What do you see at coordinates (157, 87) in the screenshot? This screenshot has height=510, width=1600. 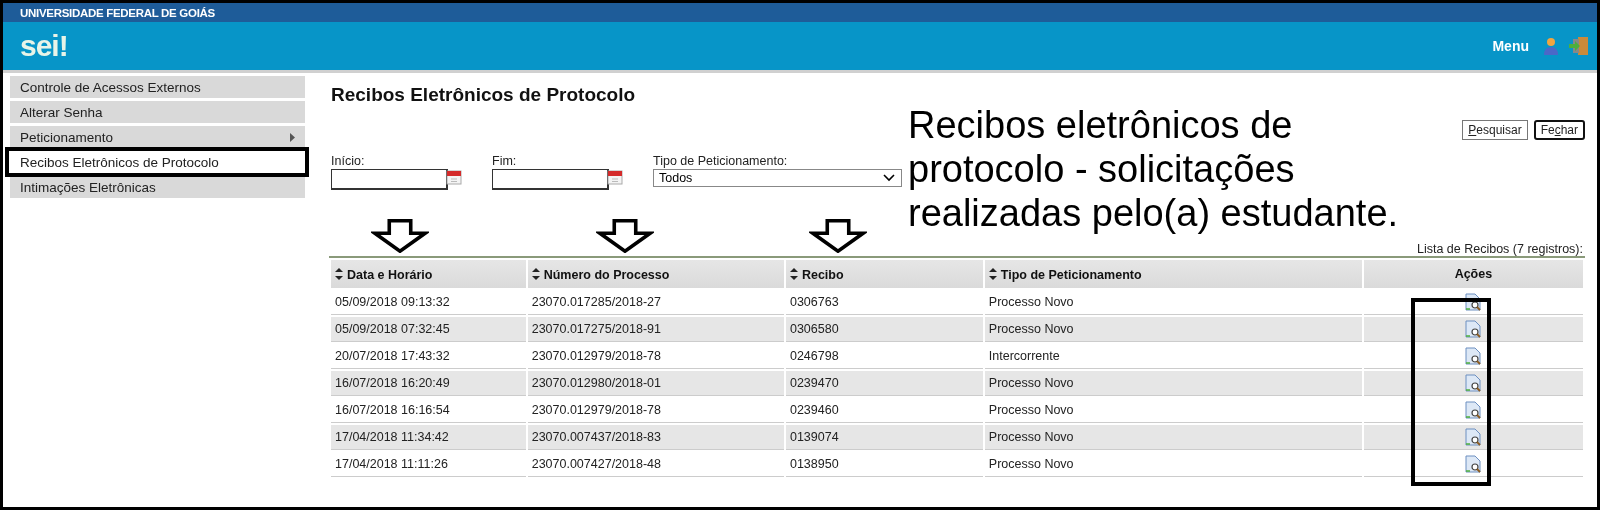 I see `sidebar-item: Controle de Acessos Externos` at bounding box center [157, 87].